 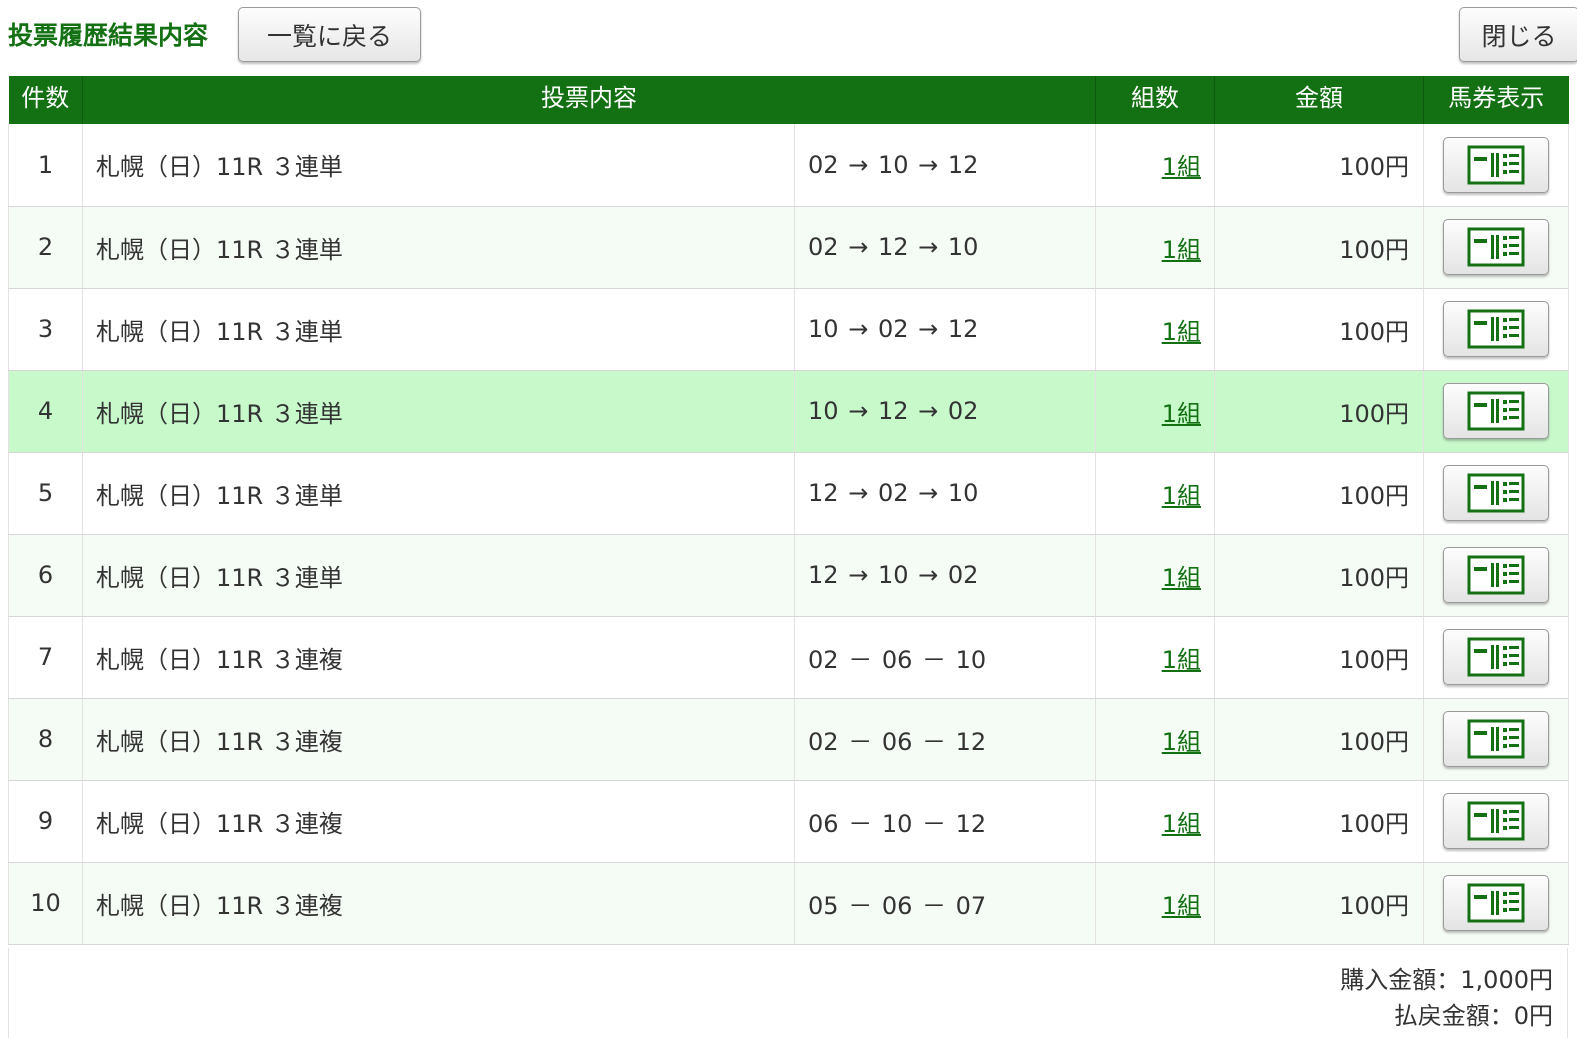 I want to click on column-header-amount: 金額, so click(x=1319, y=100).